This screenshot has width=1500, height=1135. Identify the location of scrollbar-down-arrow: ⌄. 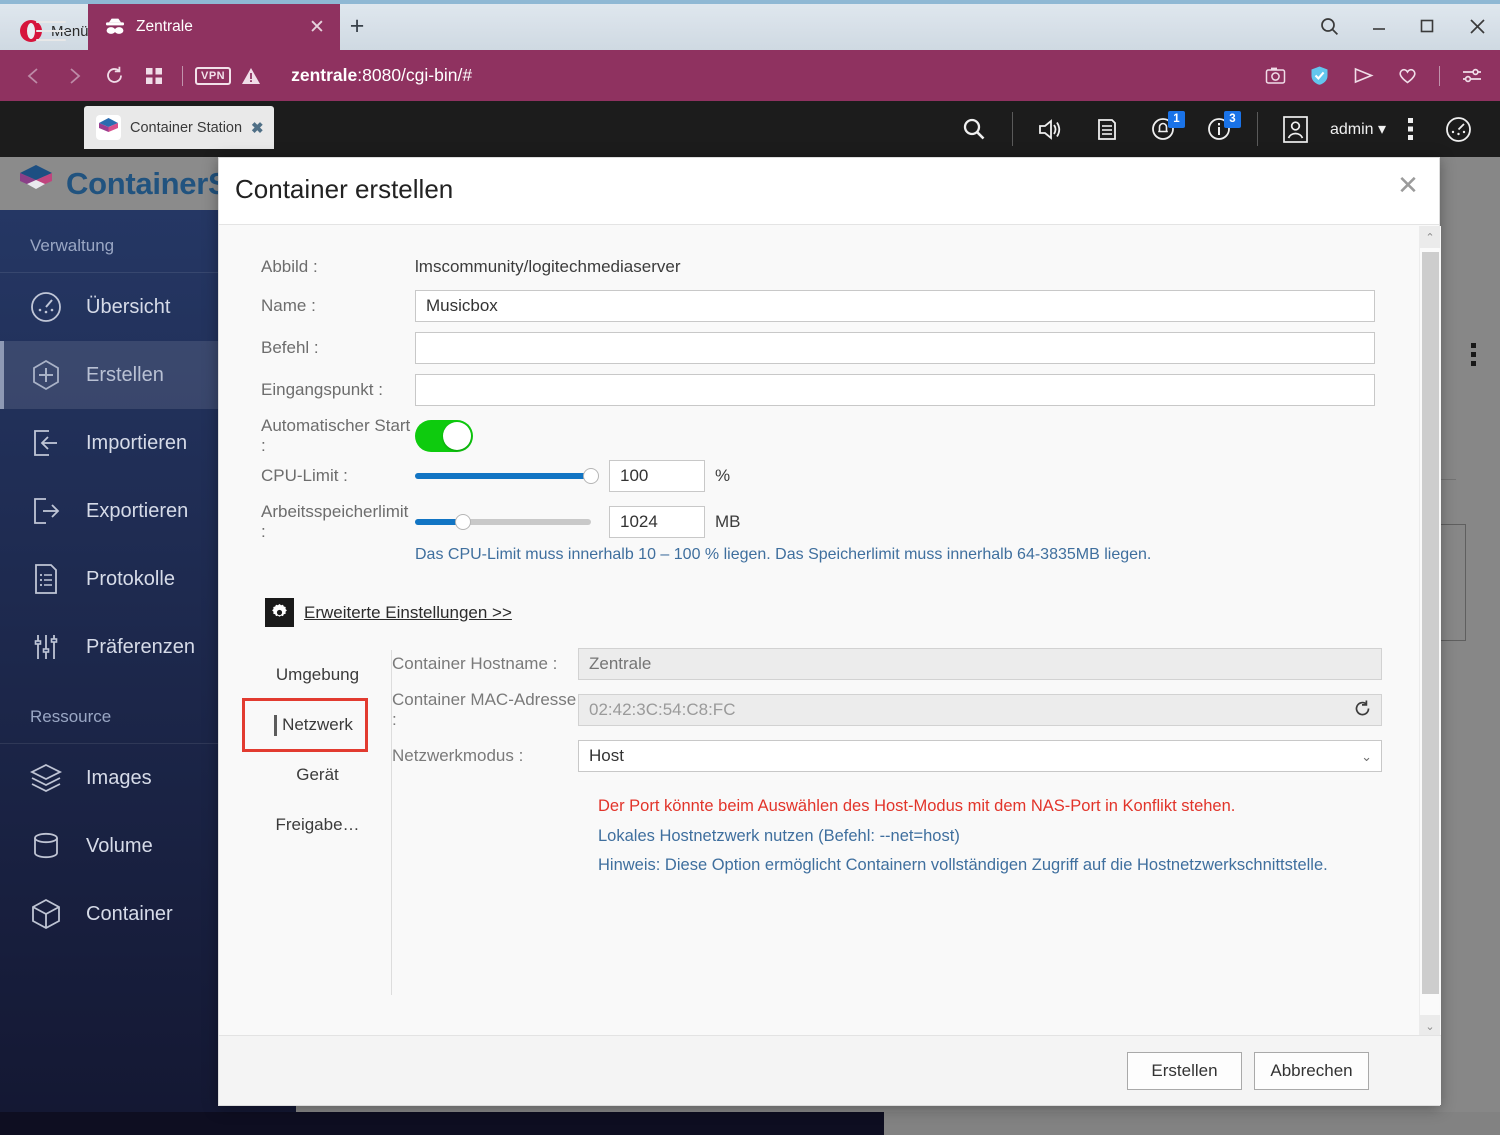
(1430, 1026).